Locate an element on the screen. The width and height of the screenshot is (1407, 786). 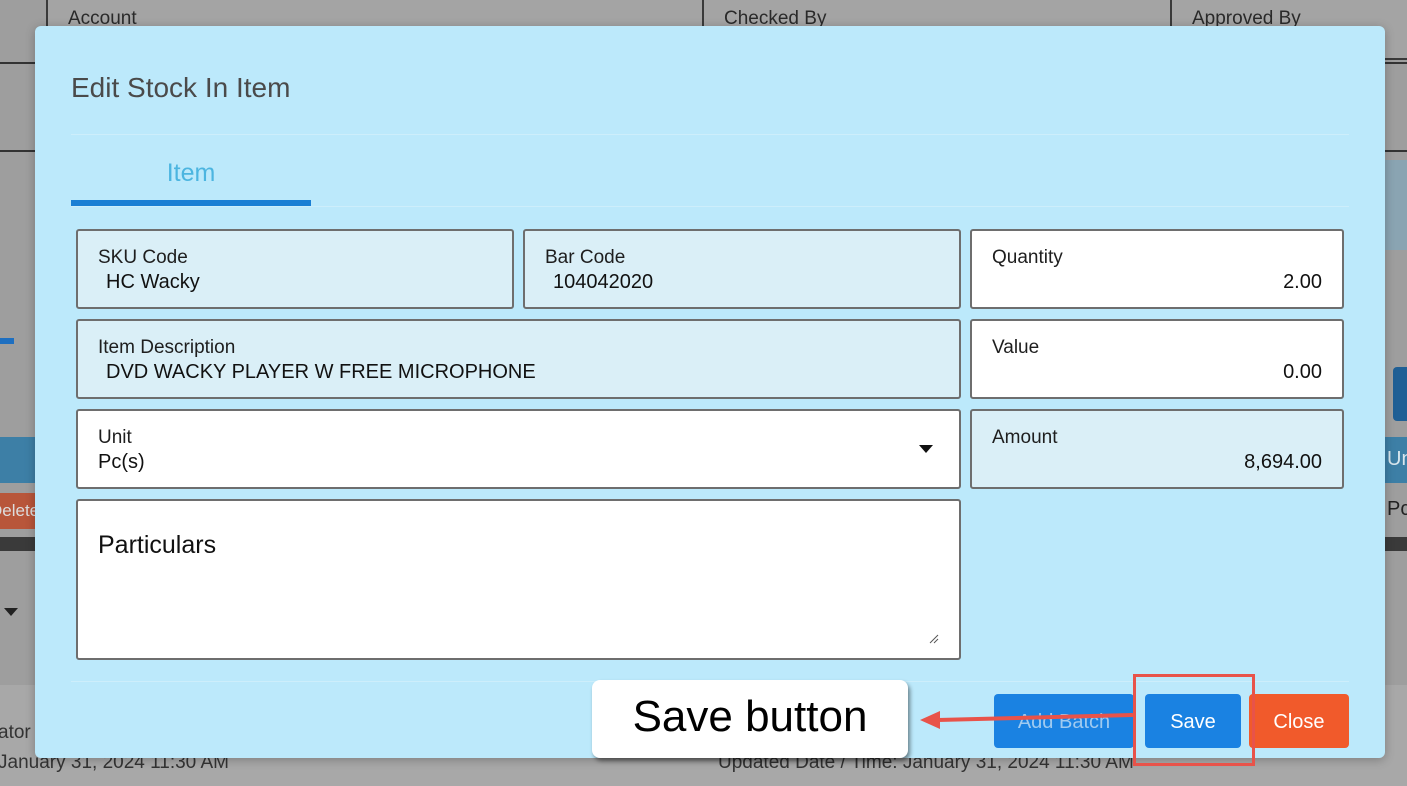
amount-value: 8,694.00 is located at coordinates (1283, 462).